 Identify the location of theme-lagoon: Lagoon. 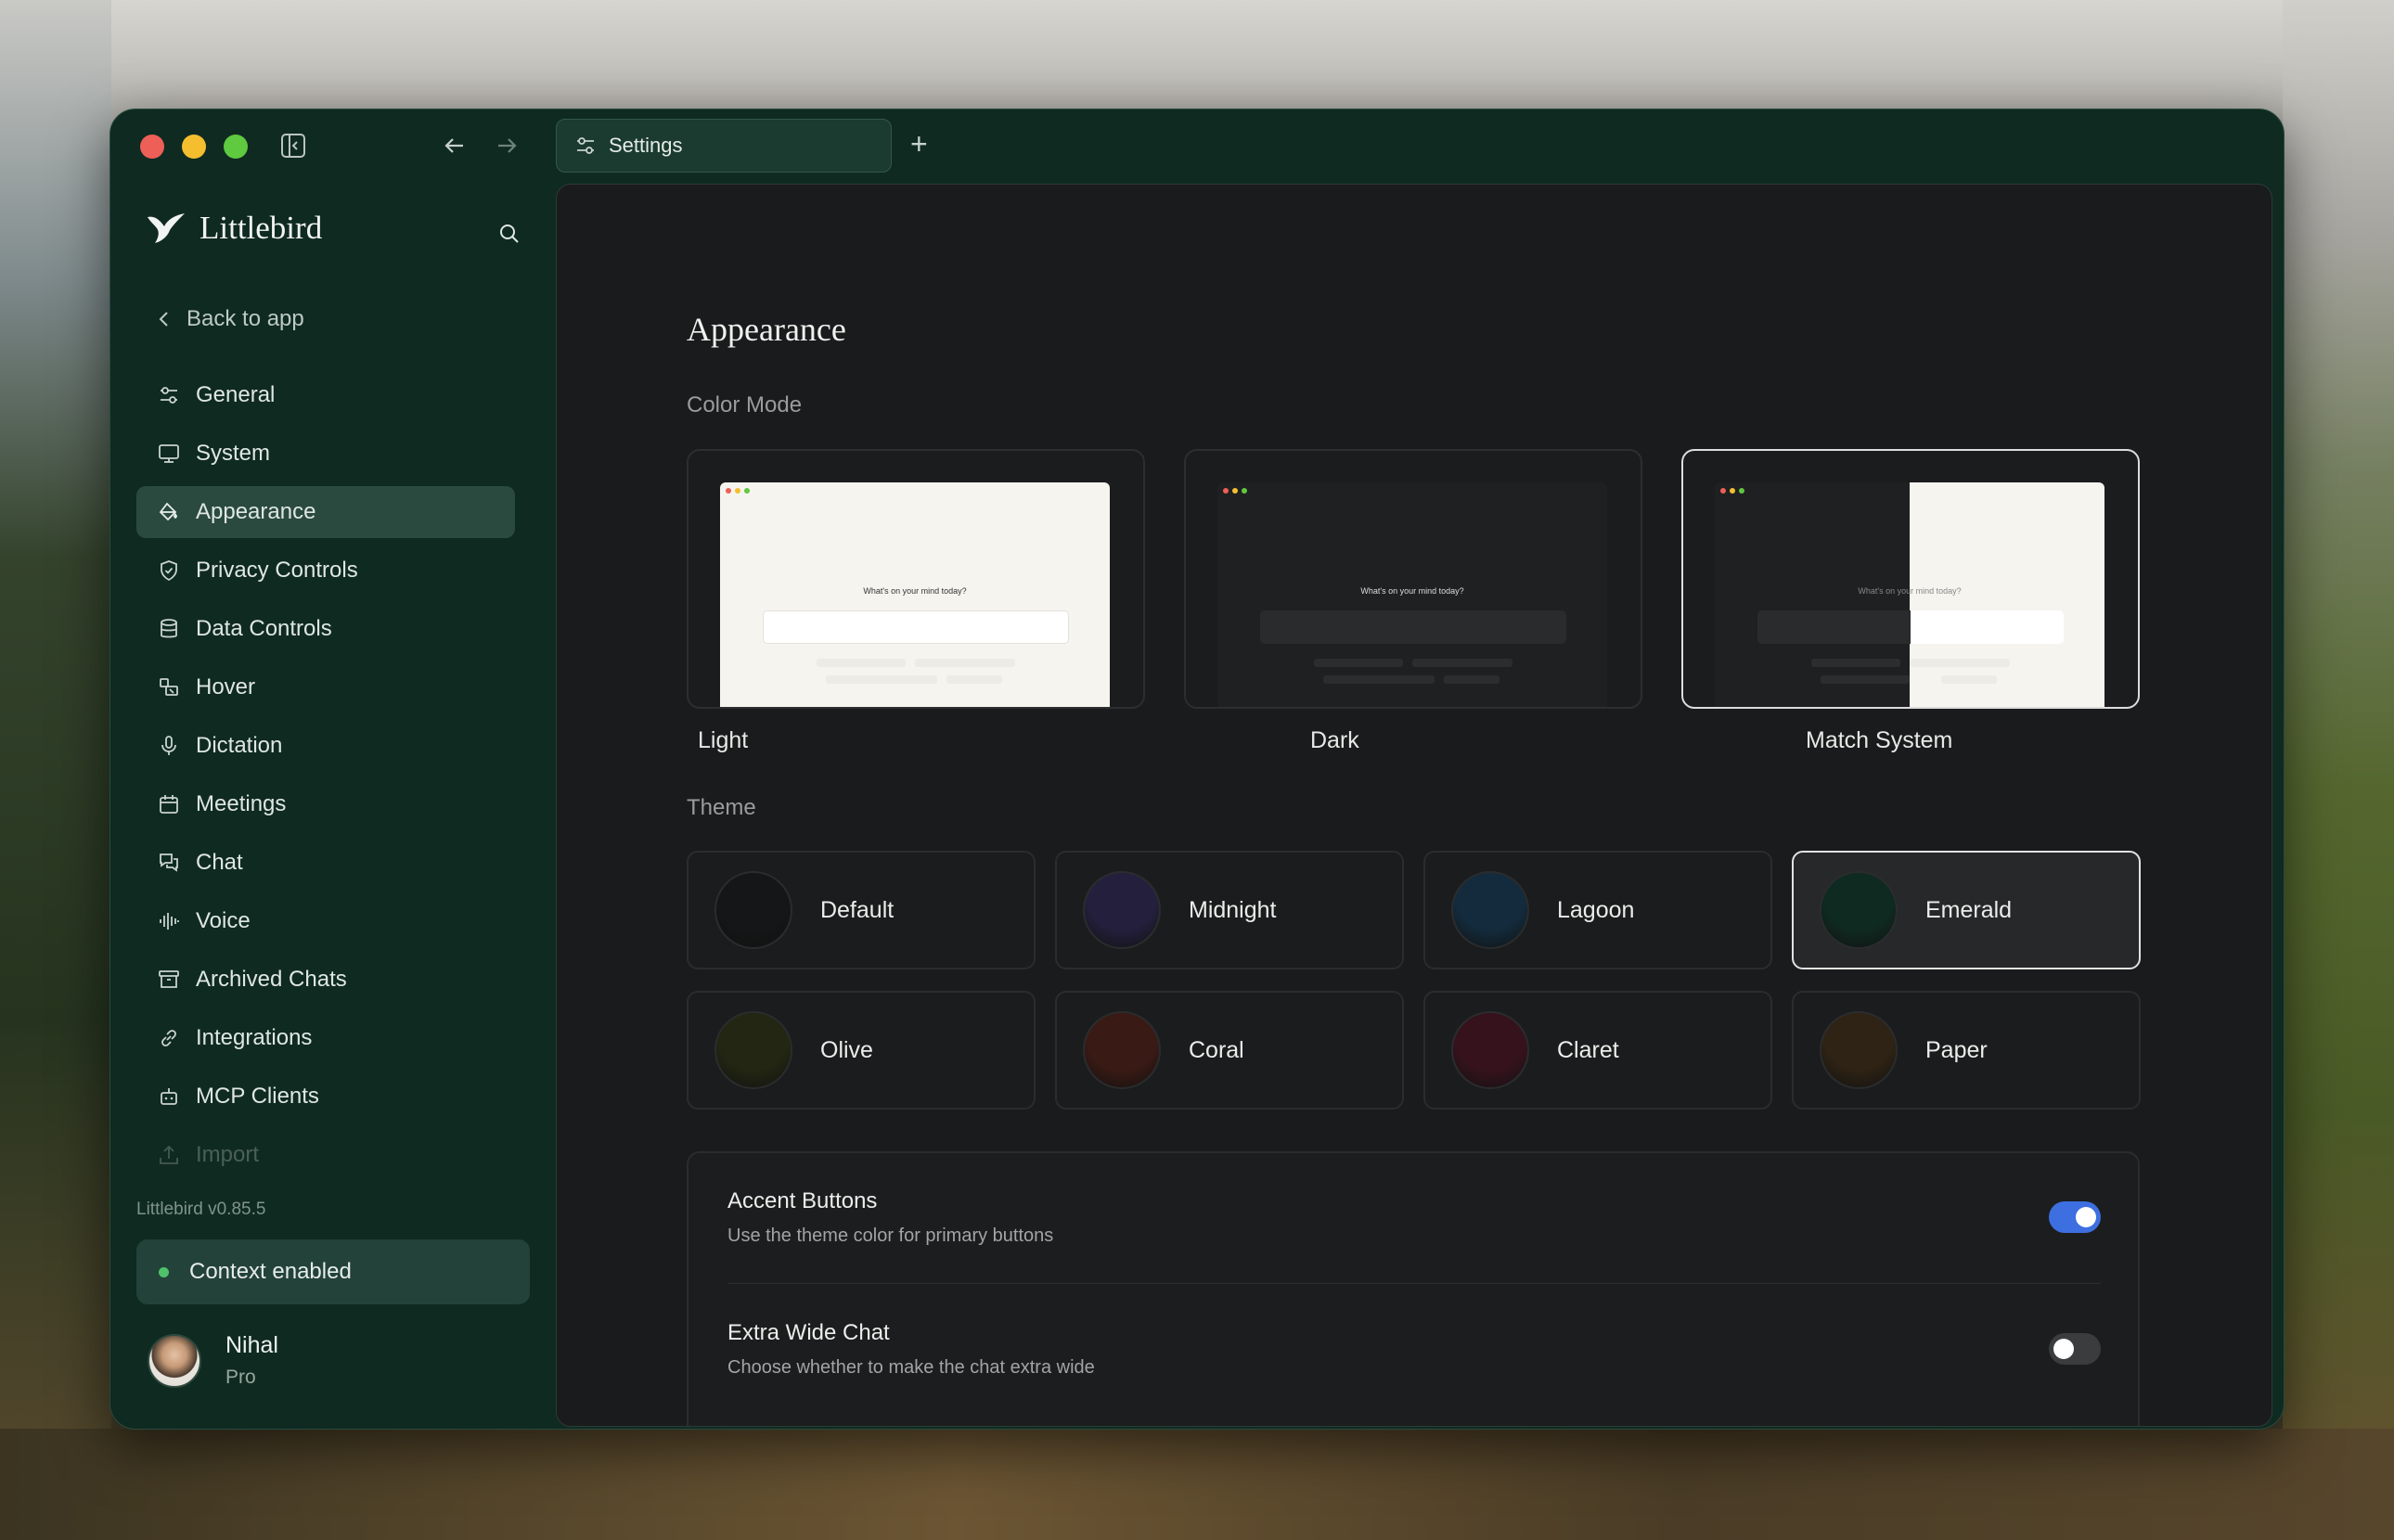
(1598, 910).